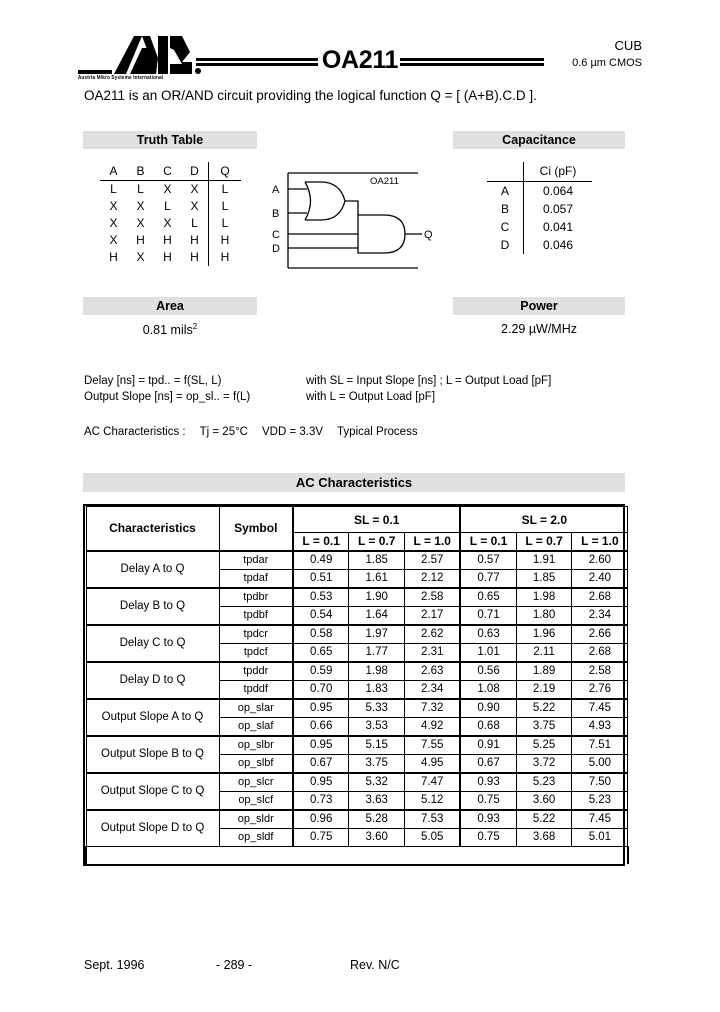  I want to click on logic-circuit-diagram: A B C D Q OA211, so click(352, 221).